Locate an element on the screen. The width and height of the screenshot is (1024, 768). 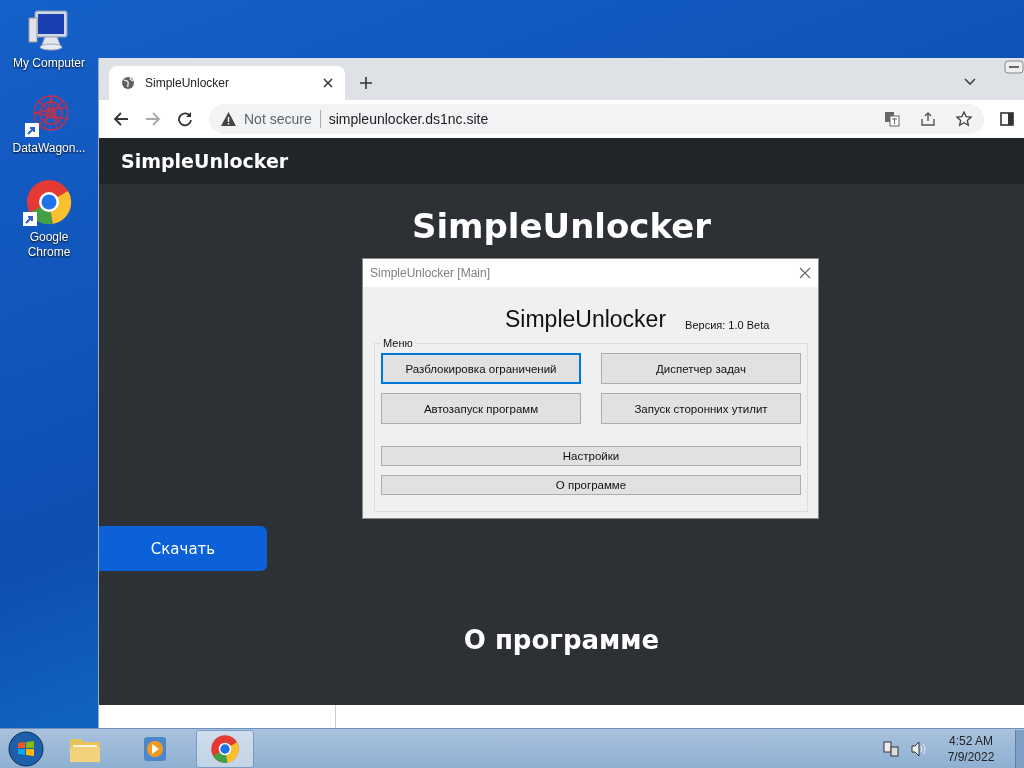
translate-icon is located at coordinates (892, 119).